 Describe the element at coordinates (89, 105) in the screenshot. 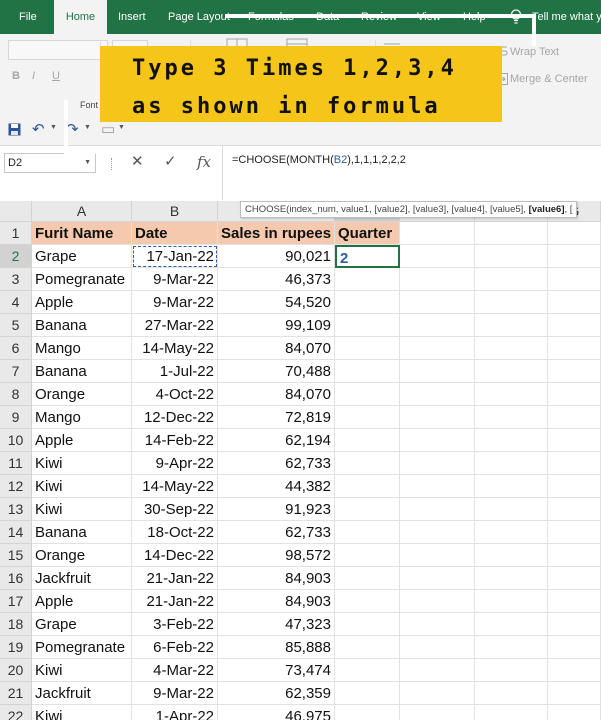

I see `font-group-label: Font` at that location.